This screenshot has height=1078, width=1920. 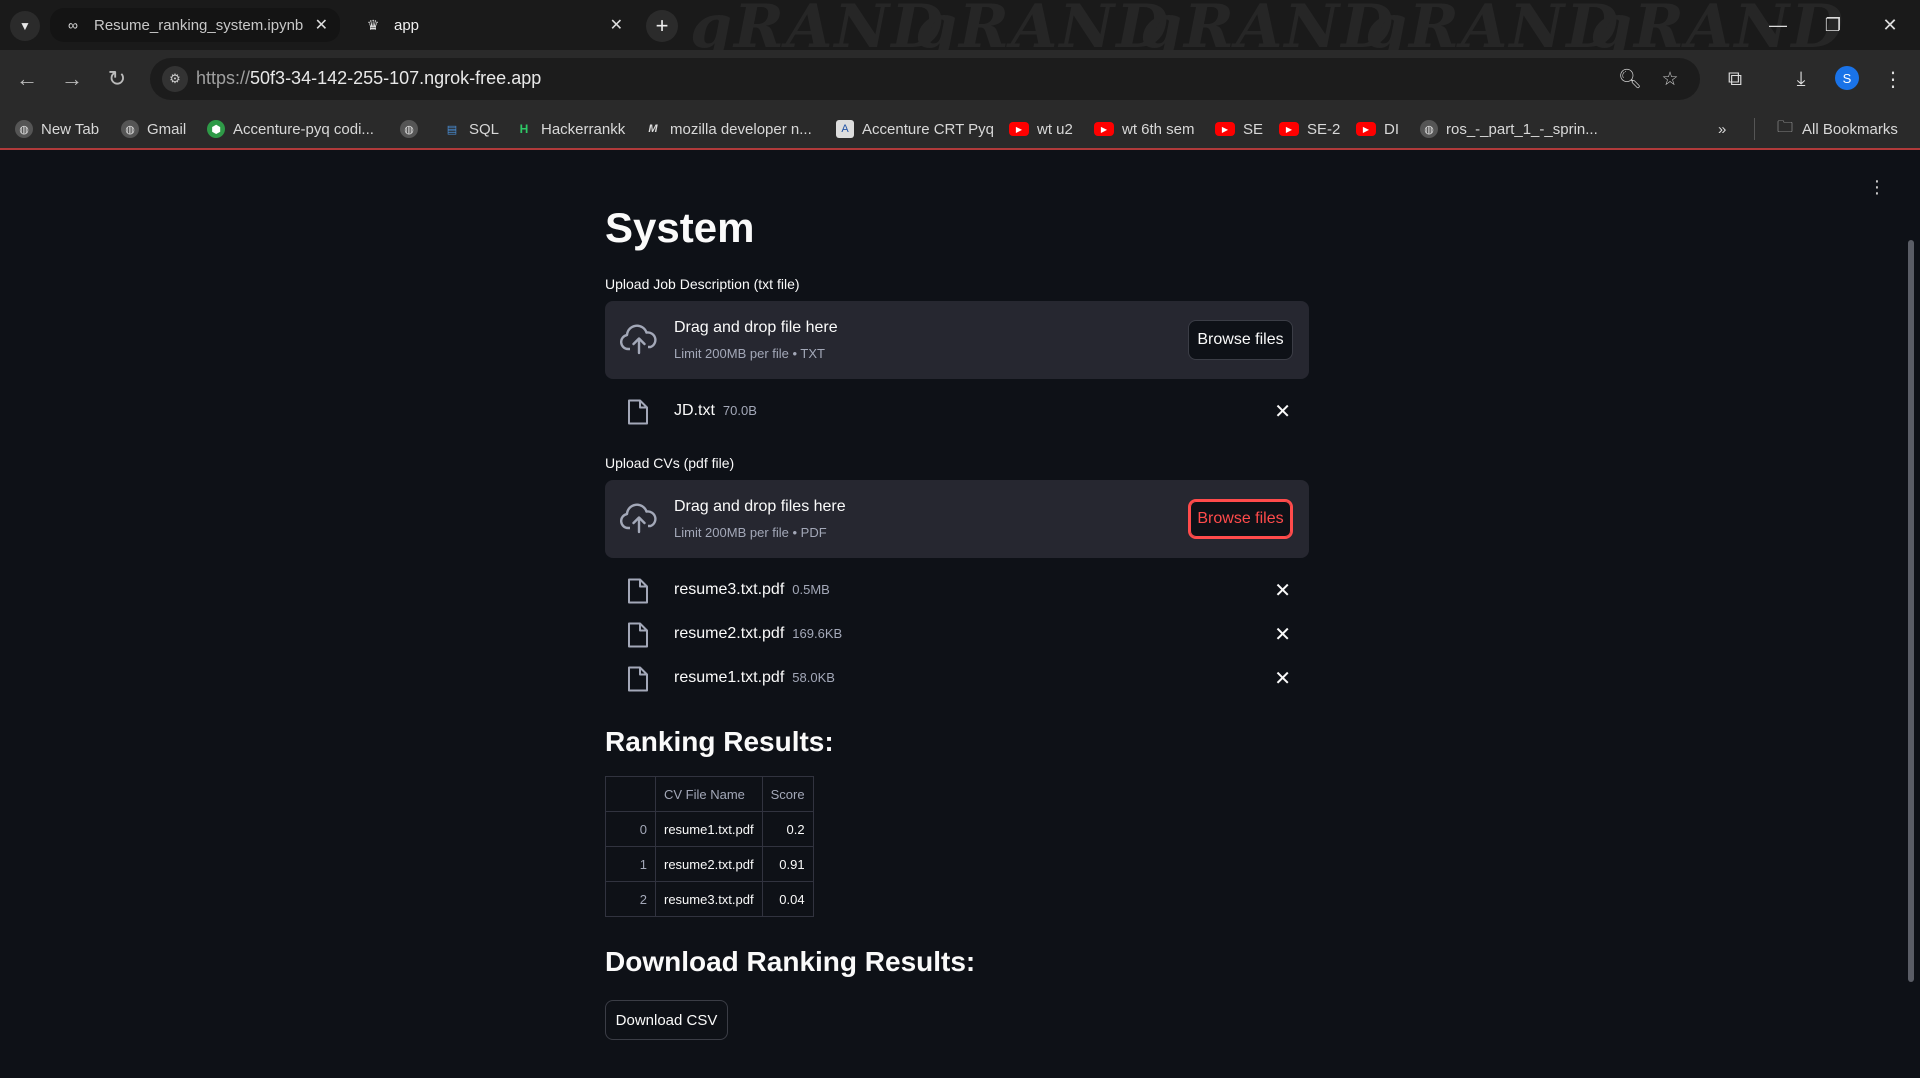 I want to click on cell-score: 0.04, so click(x=787, y=899).